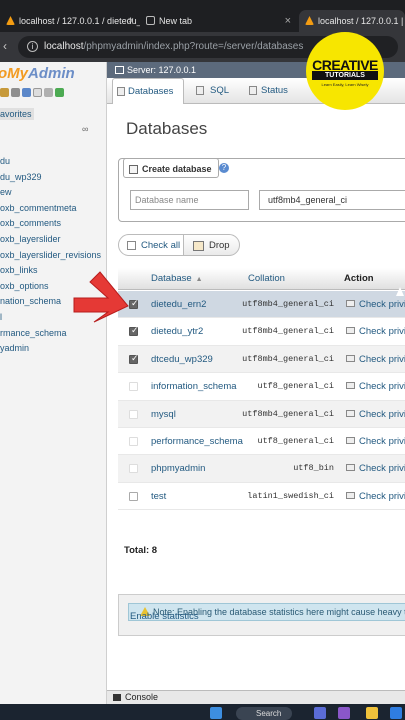  I want to click on collation-select: utf8mb4_general_ci, so click(332, 200).